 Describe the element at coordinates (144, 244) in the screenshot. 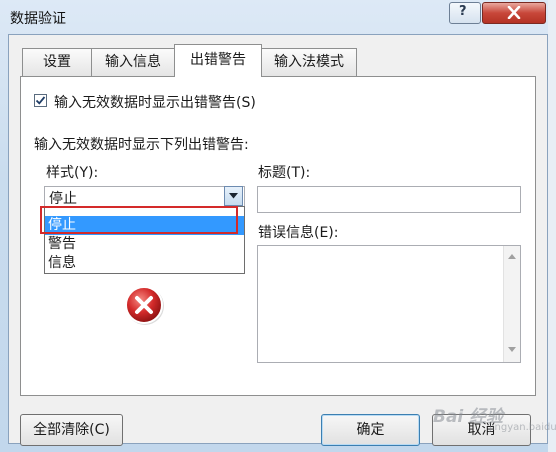

I see `style-option-warning: 警告` at that location.